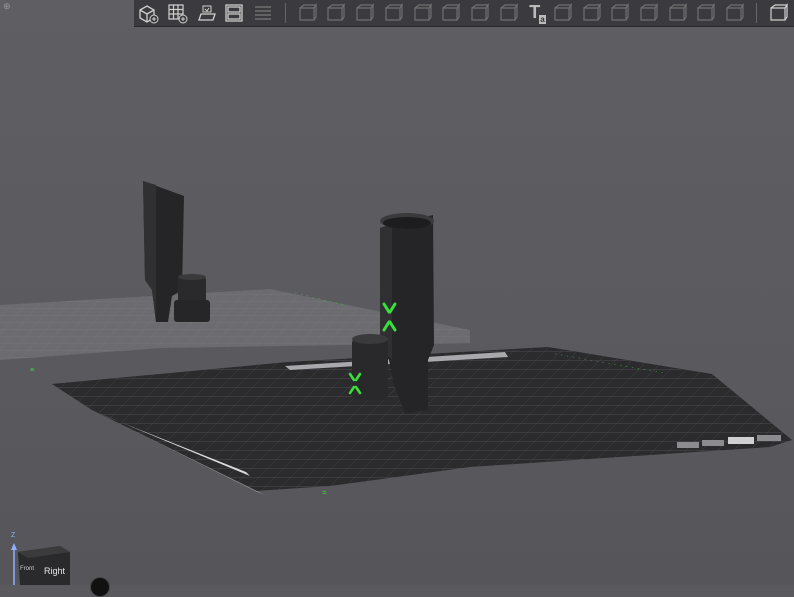 Image resolution: width=794 pixels, height=597 pixels. I want to click on axis-z-label: Z, so click(13, 535).